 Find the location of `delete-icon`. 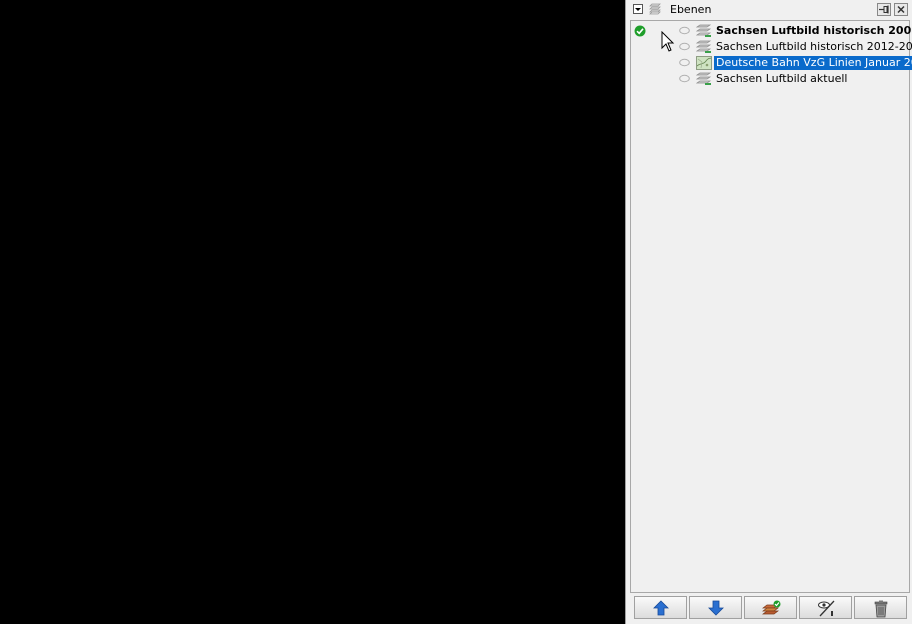

delete-icon is located at coordinates (881, 609).